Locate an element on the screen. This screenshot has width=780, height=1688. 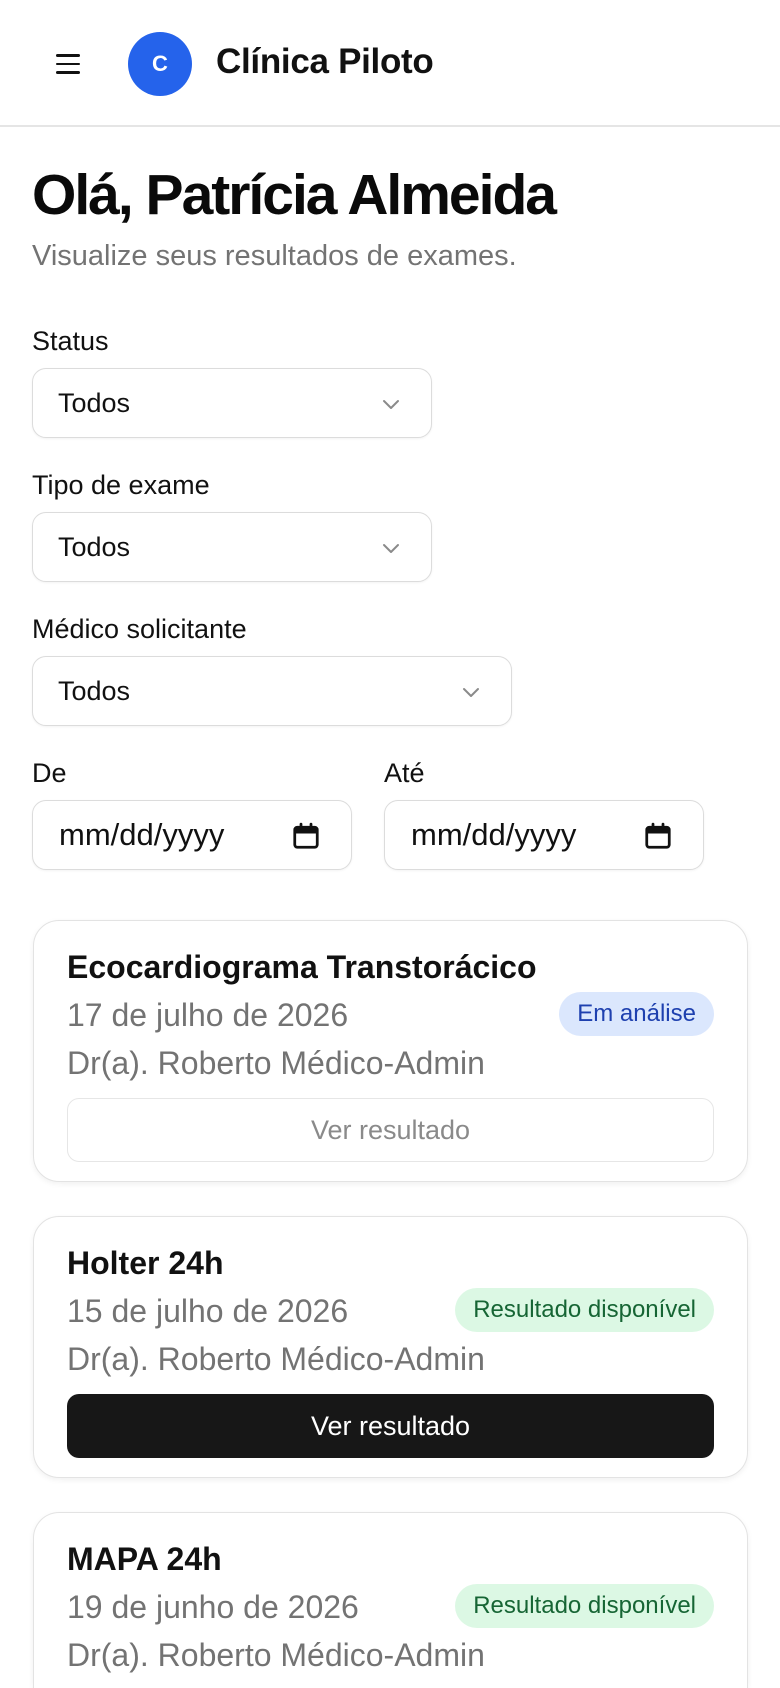
exam-title: Ecocardiograma Transtorácico is located at coordinates (302, 967).